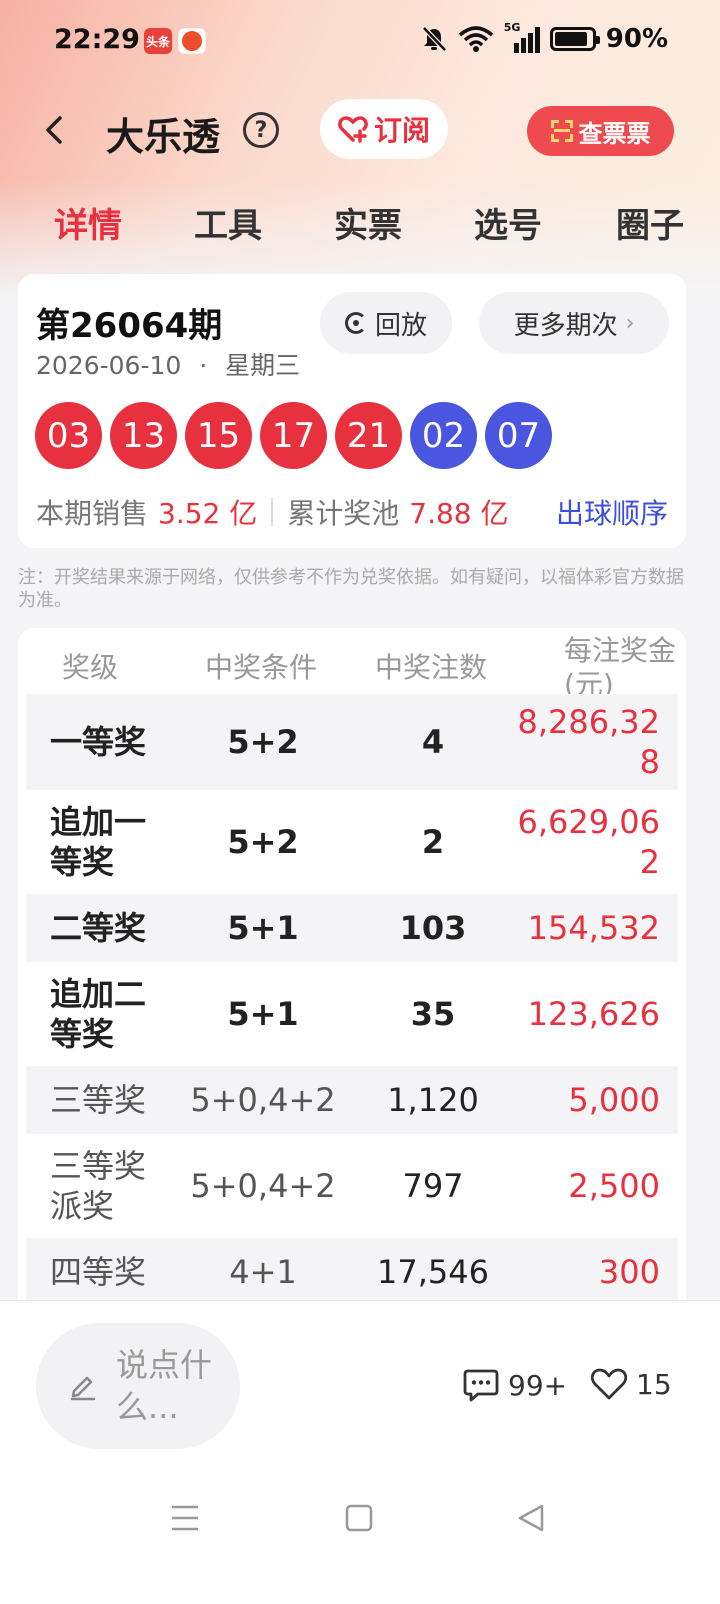  I want to click on tab-real-tickets: 实票, so click(368, 222).